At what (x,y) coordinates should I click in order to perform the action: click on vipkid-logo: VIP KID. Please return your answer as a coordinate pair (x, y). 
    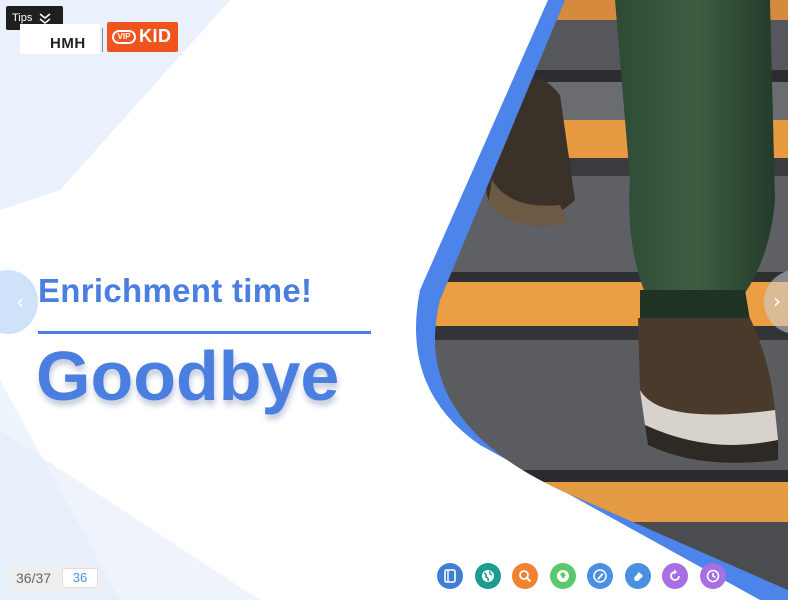
    Looking at the image, I should click on (142, 37).